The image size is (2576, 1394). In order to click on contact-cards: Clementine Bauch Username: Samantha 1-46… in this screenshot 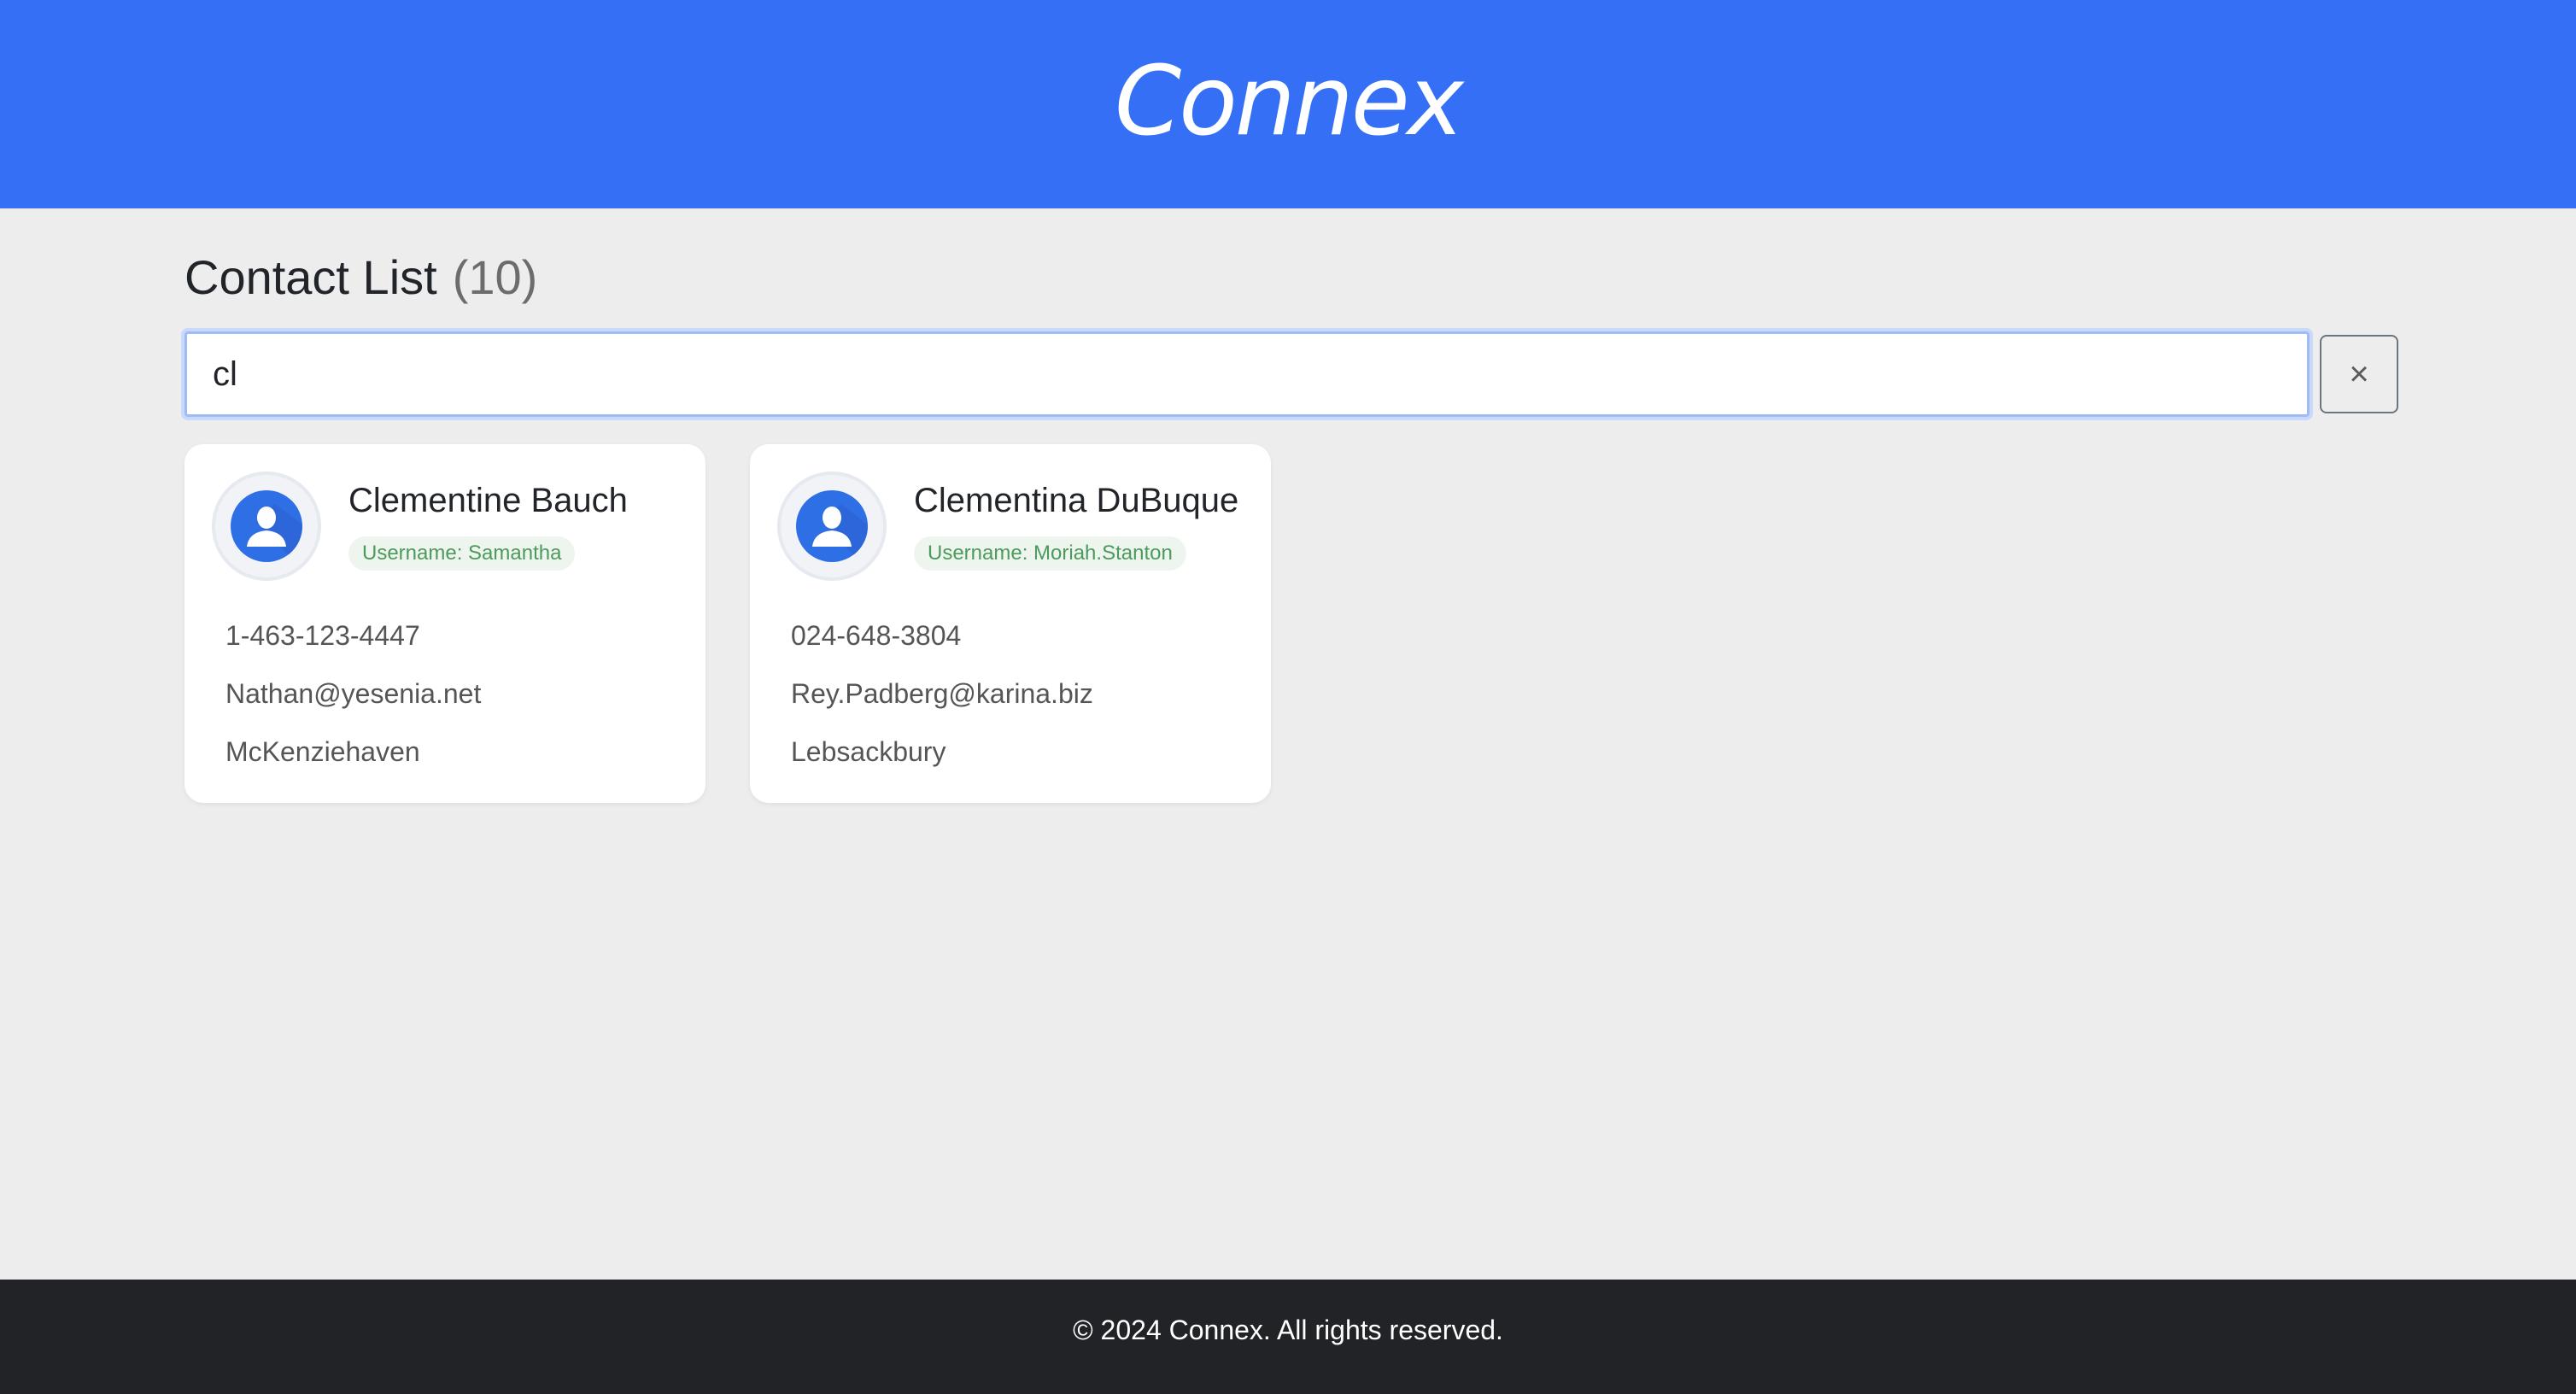, I will do `click(727, 623)`.